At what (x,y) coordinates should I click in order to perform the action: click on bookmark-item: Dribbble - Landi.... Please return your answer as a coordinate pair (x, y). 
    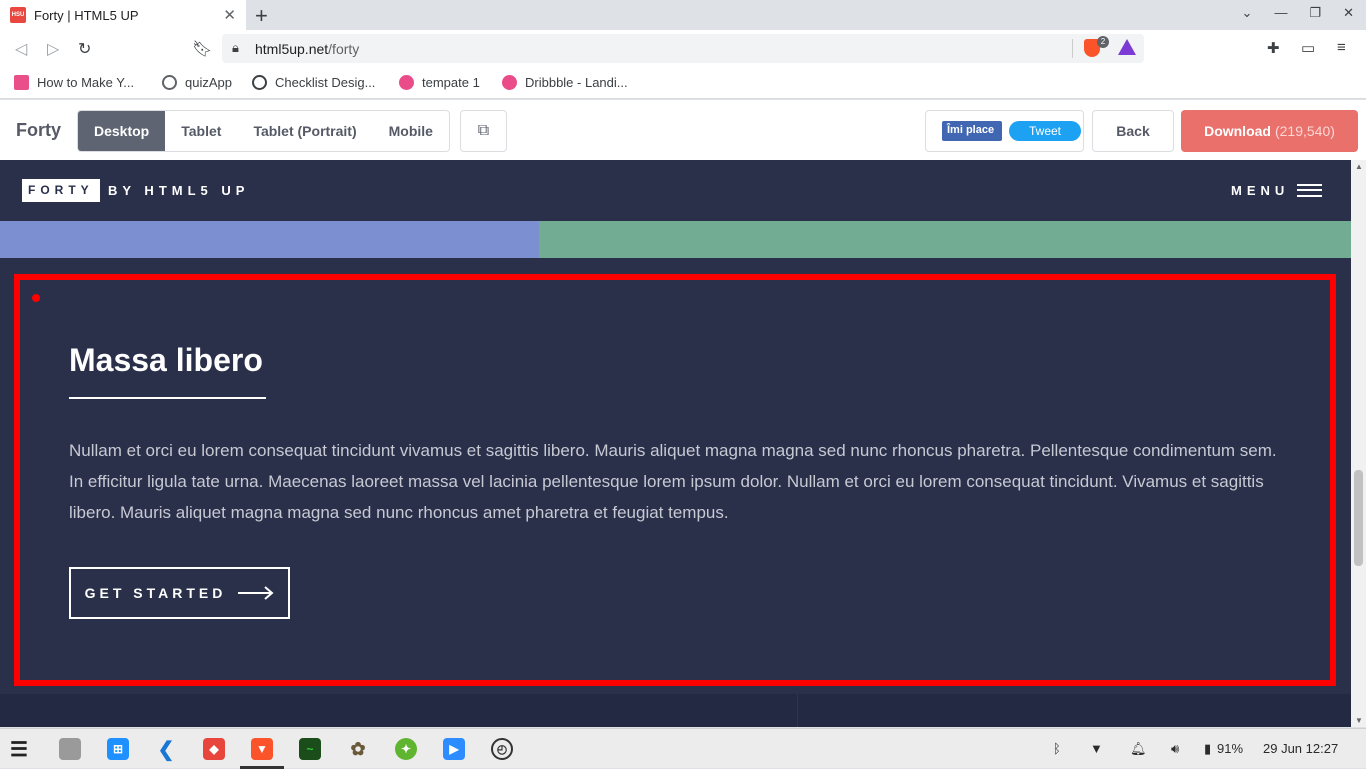
    Looking at the image, I should click on (565, 82).